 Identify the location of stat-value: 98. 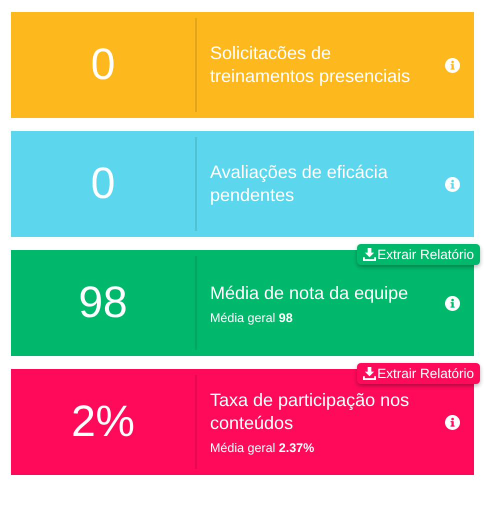
(103, 303).